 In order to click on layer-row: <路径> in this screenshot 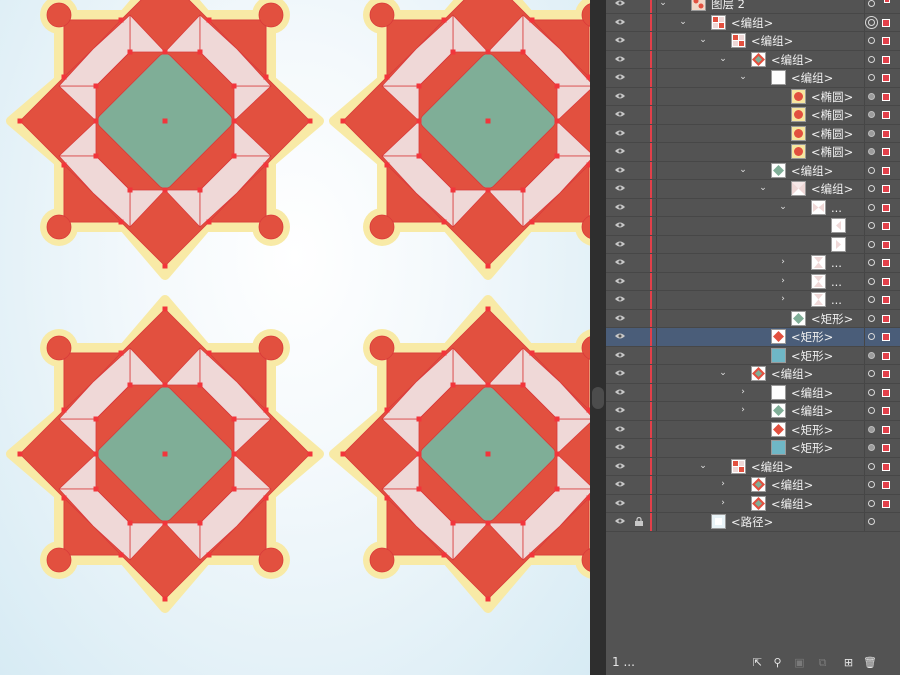, I will do `click(753, 522)`.